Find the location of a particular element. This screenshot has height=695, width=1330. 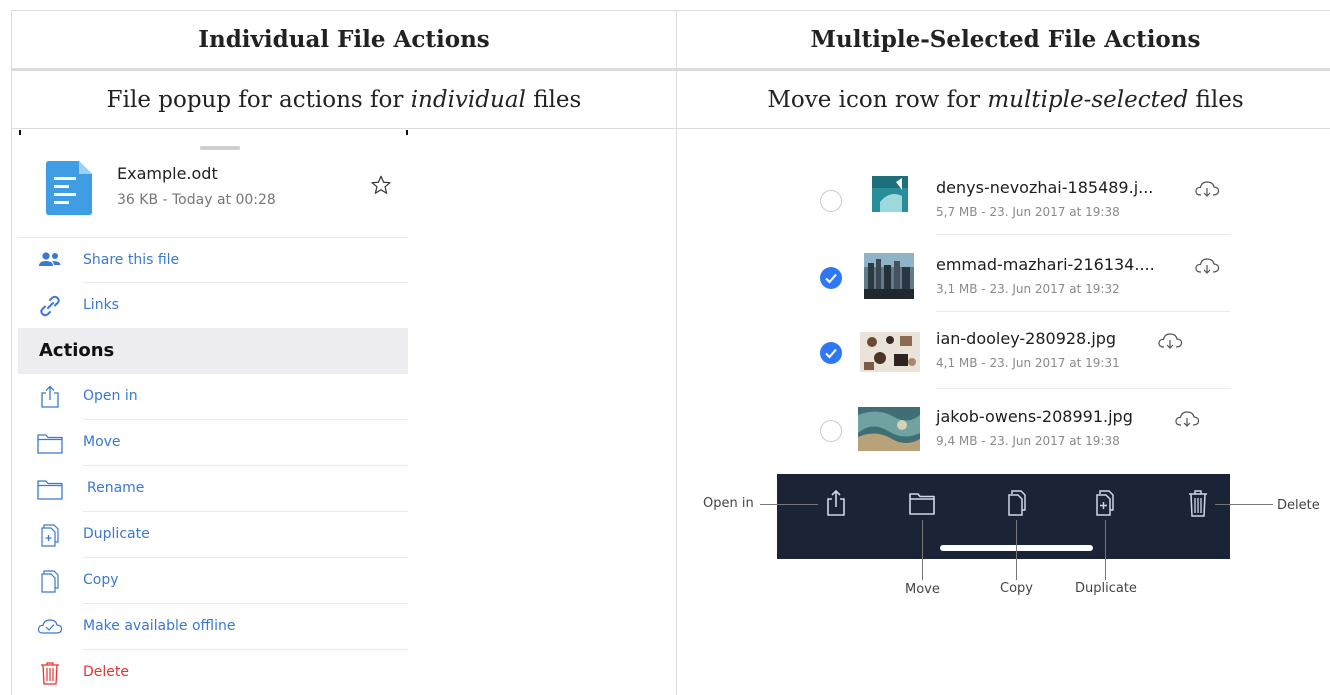

menu-item-move: Move is located at coordinates (213, 443).